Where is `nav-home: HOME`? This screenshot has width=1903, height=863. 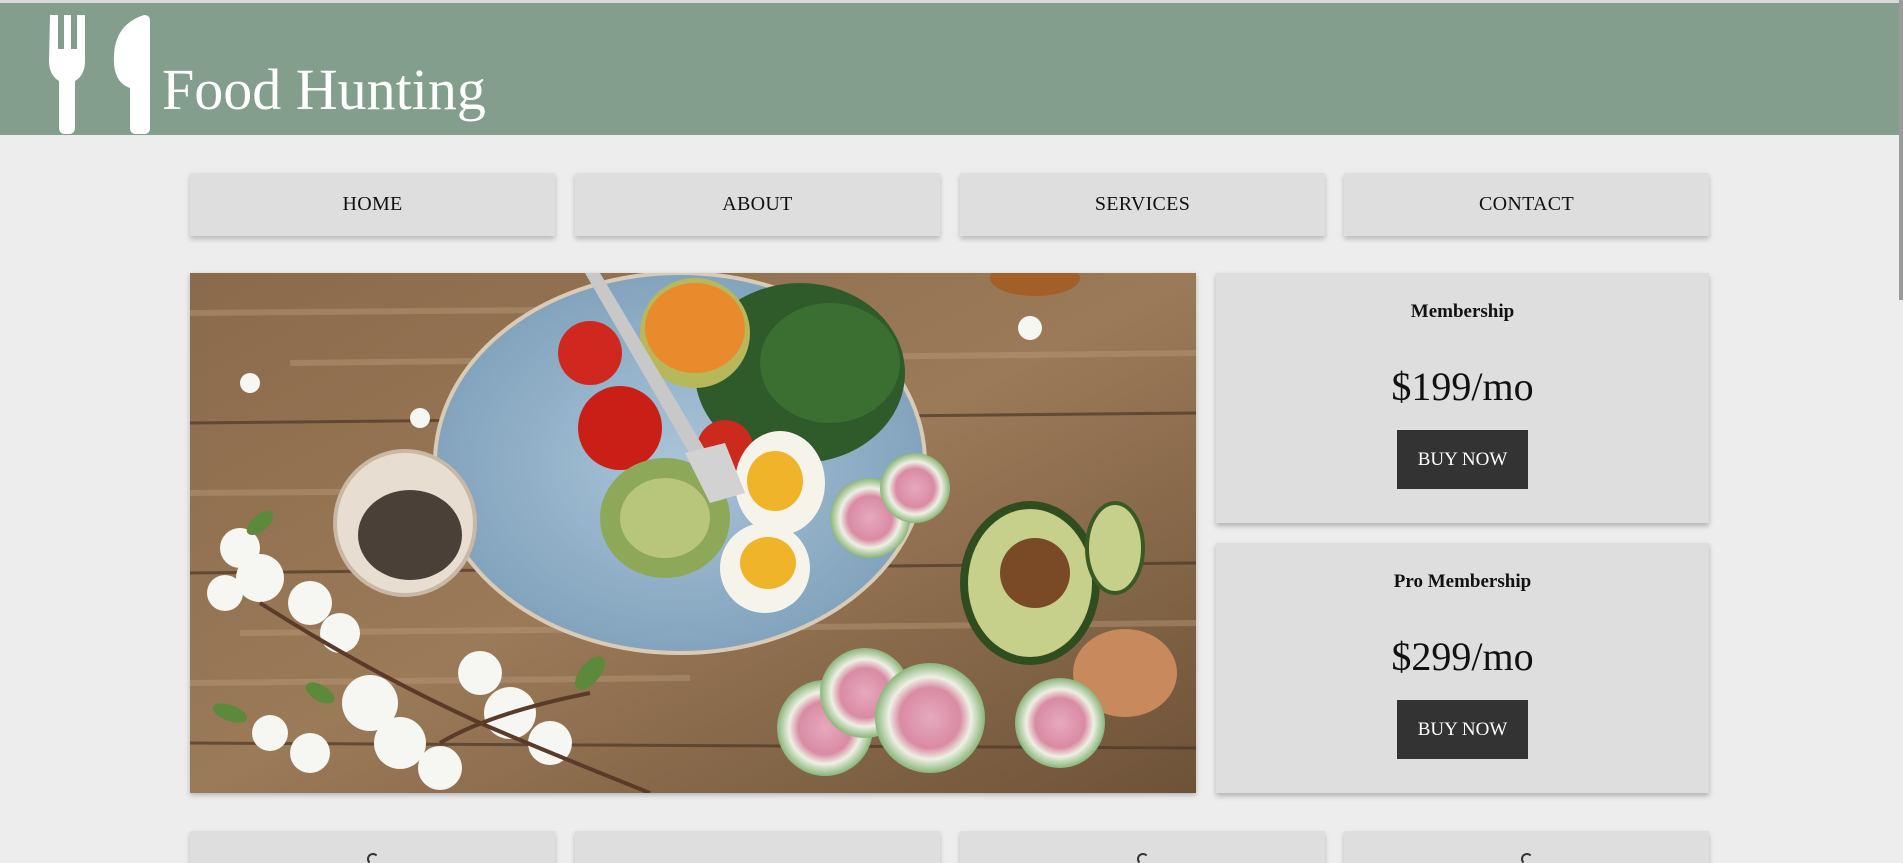 nav-home: HOME is located at coordinates (372, 204).